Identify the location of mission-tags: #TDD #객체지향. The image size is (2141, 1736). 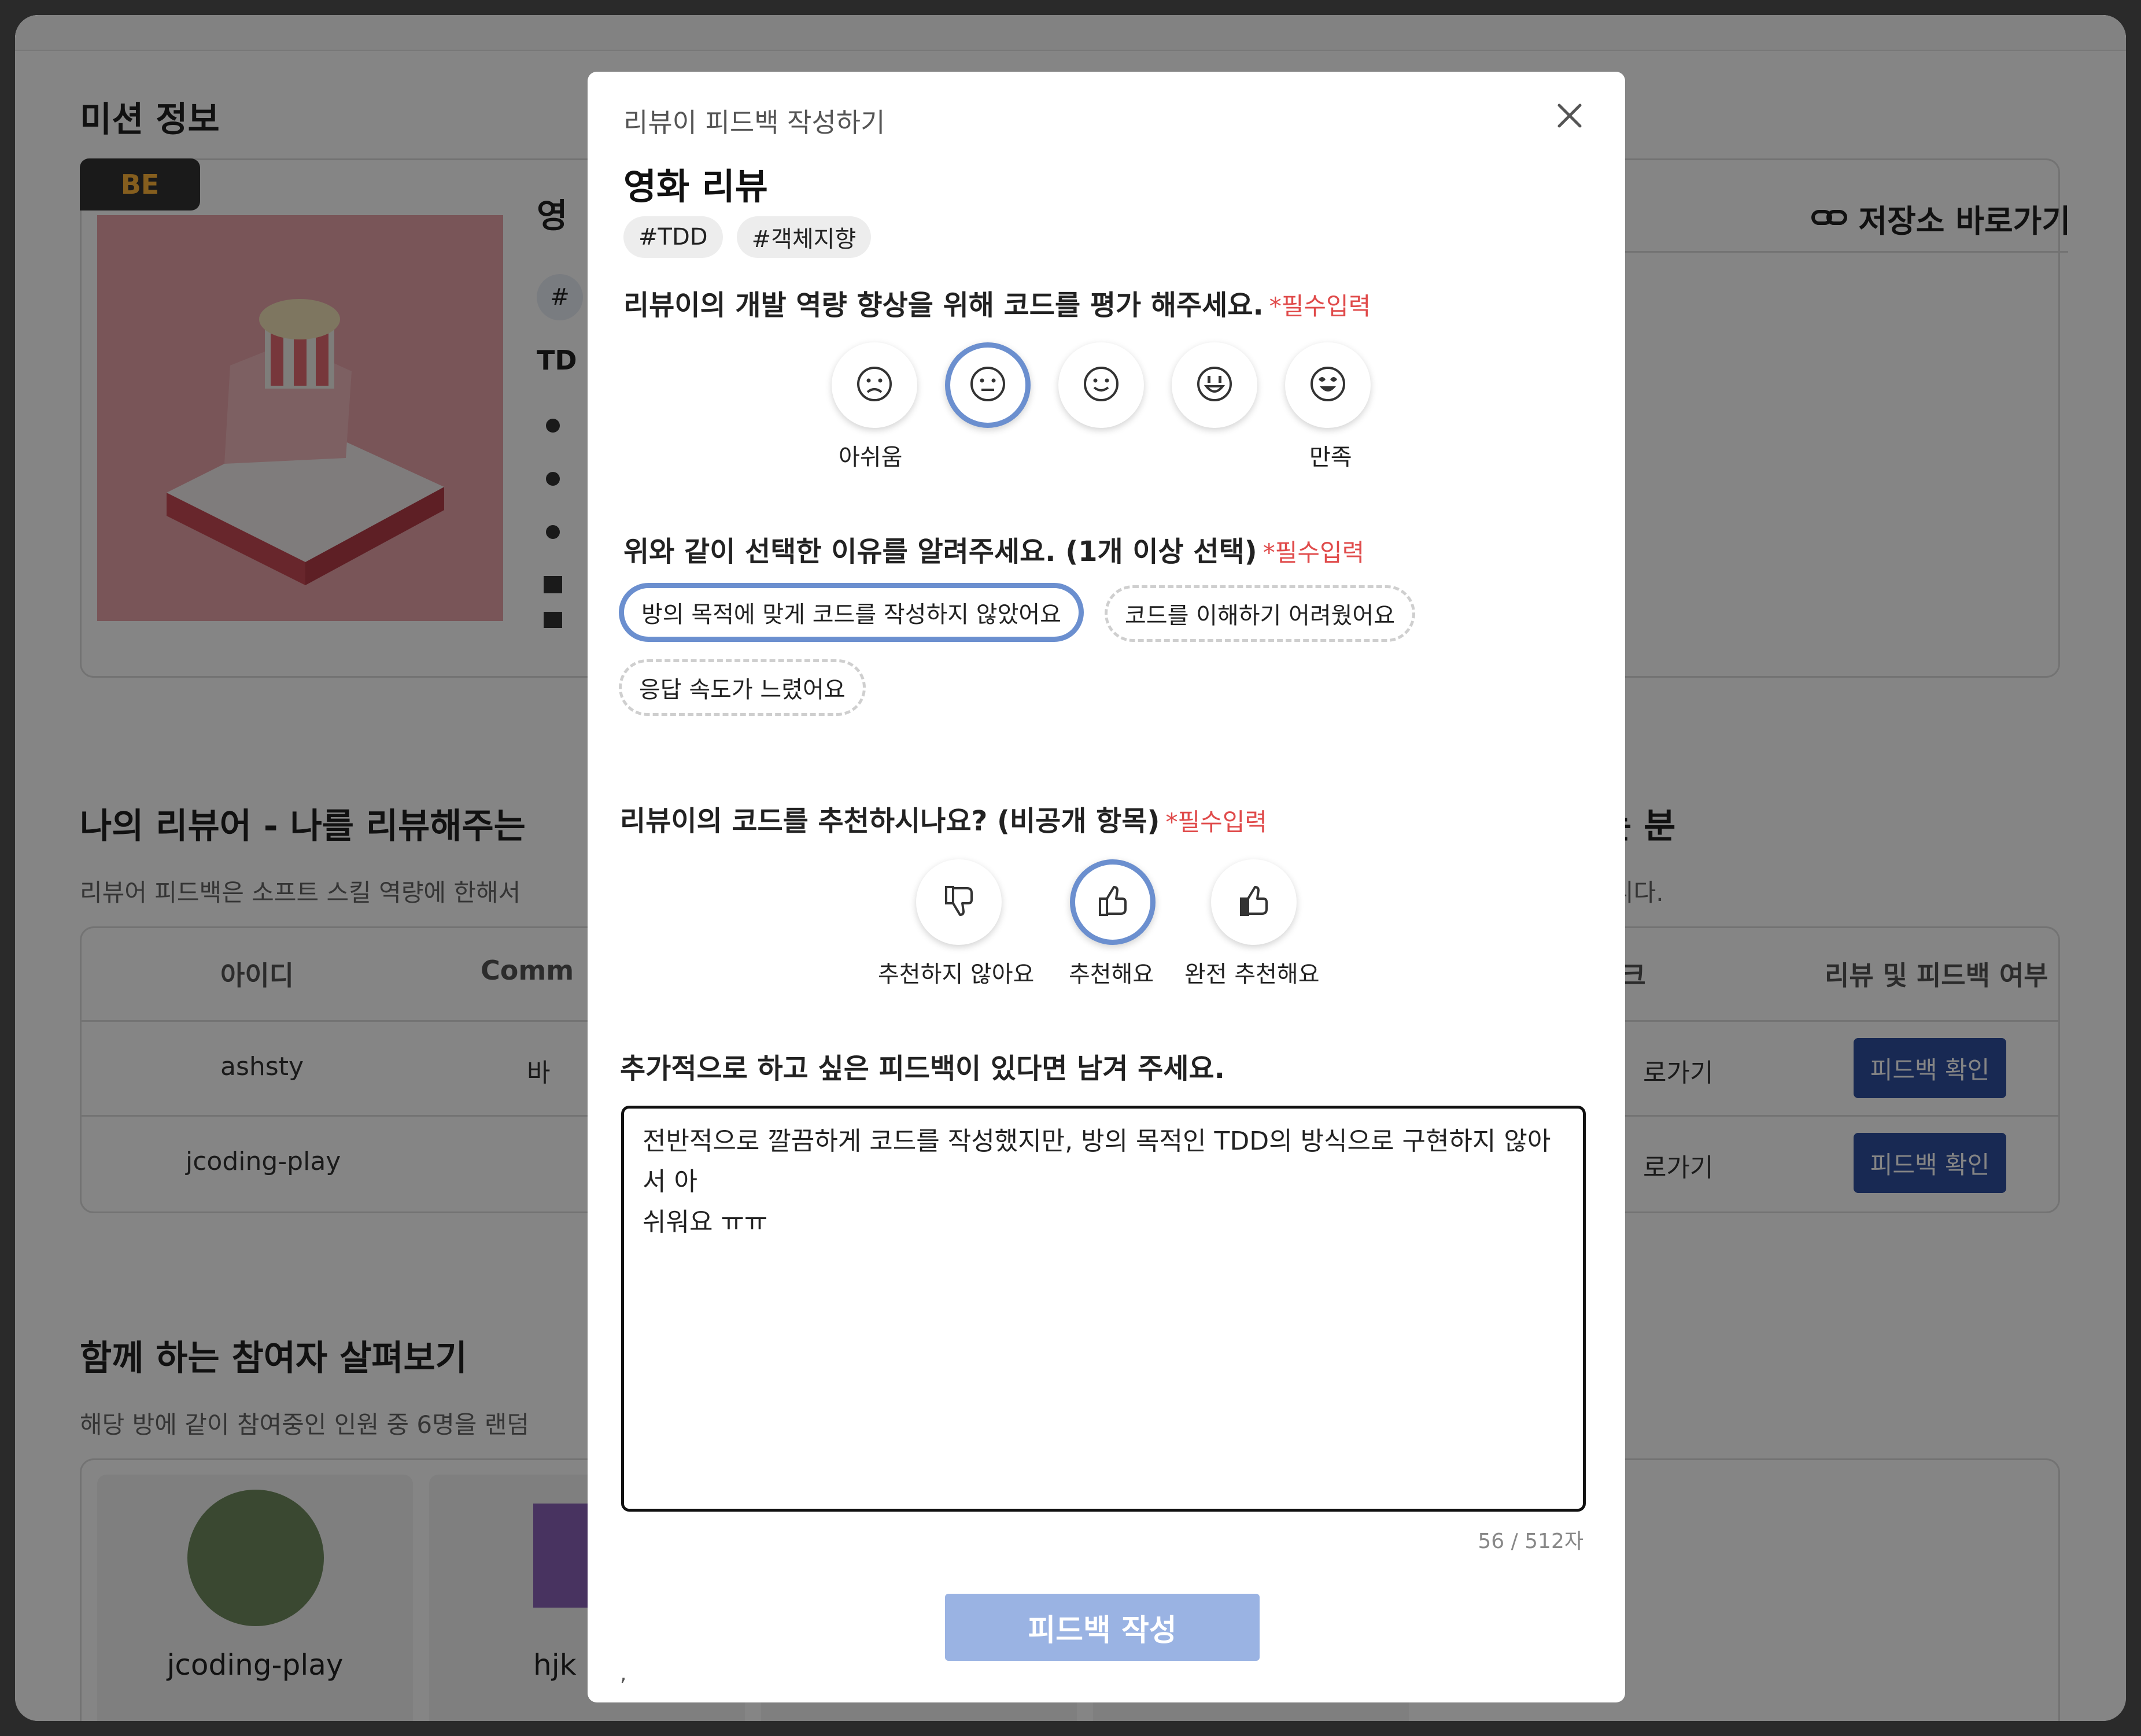
(747, 237).